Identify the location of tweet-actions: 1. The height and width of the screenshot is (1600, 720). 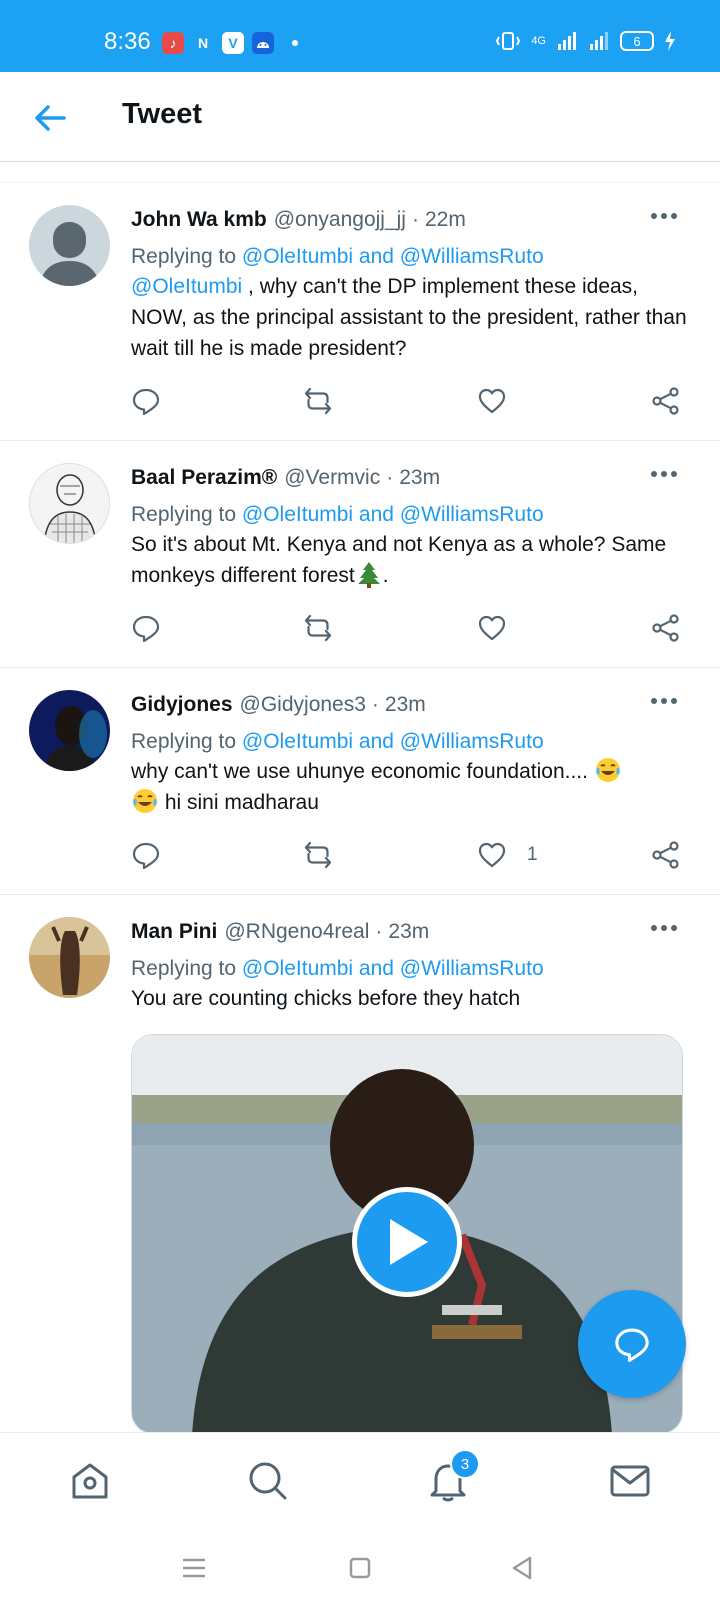
(409, 856).